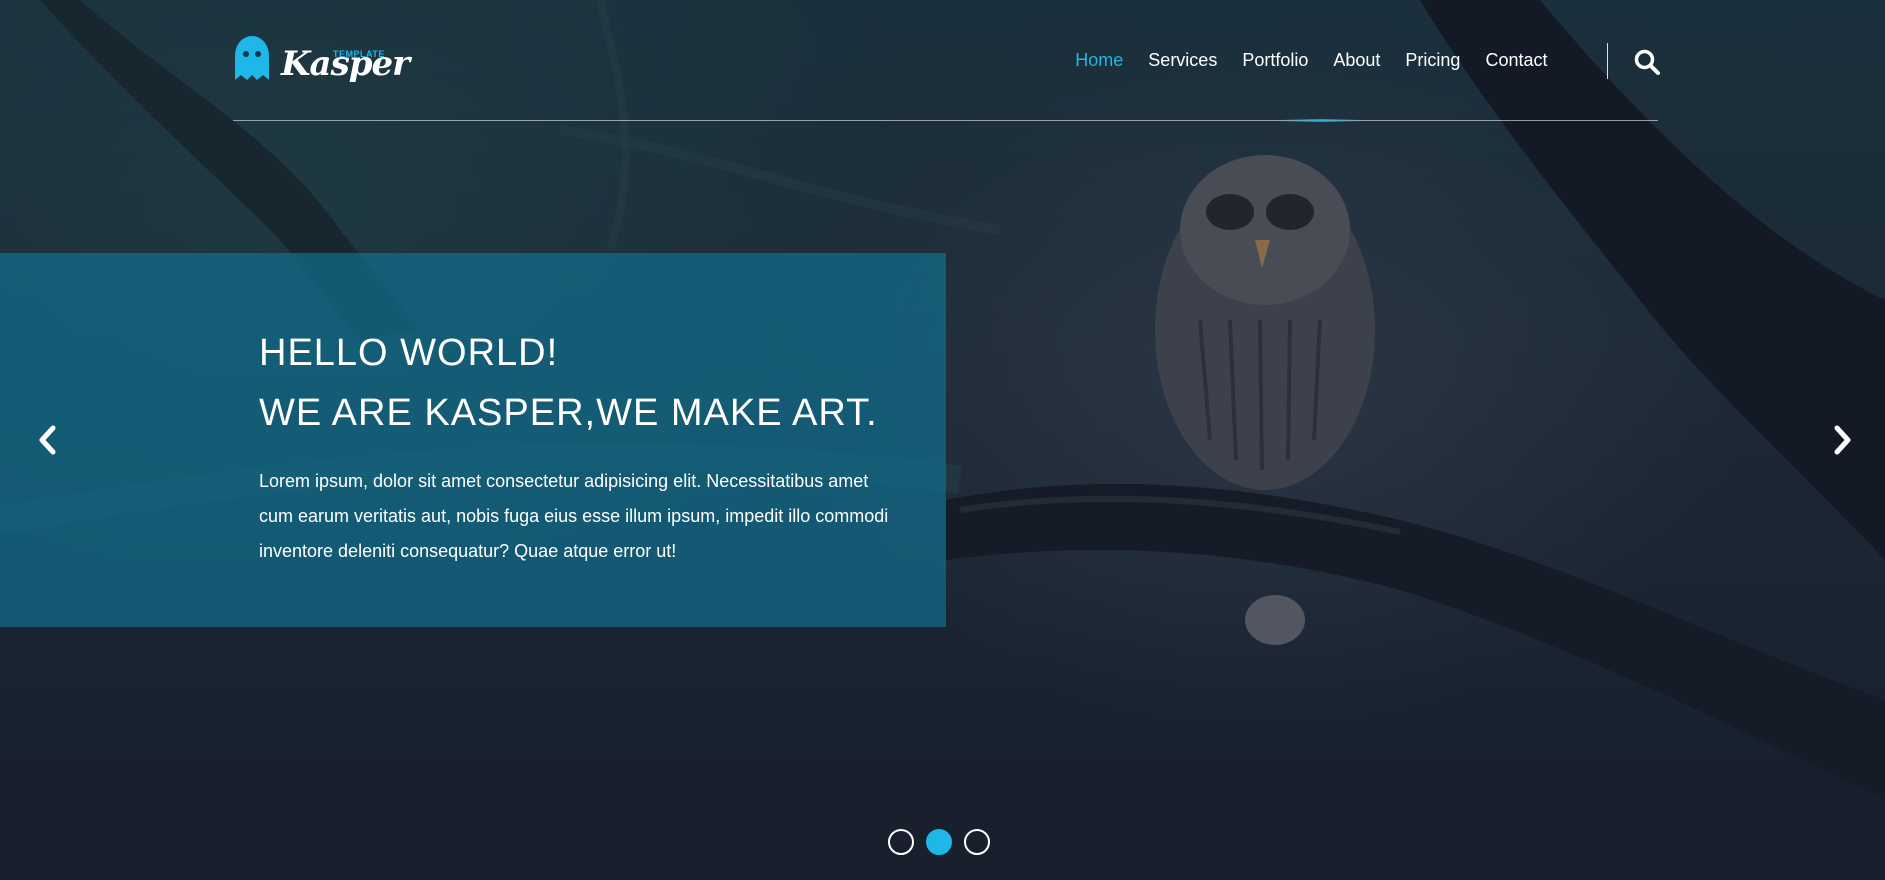 This screenshot has width=1885, height=880. I want to click on hero-headline-line1: HELLO WORLD!, so click(409, 353).